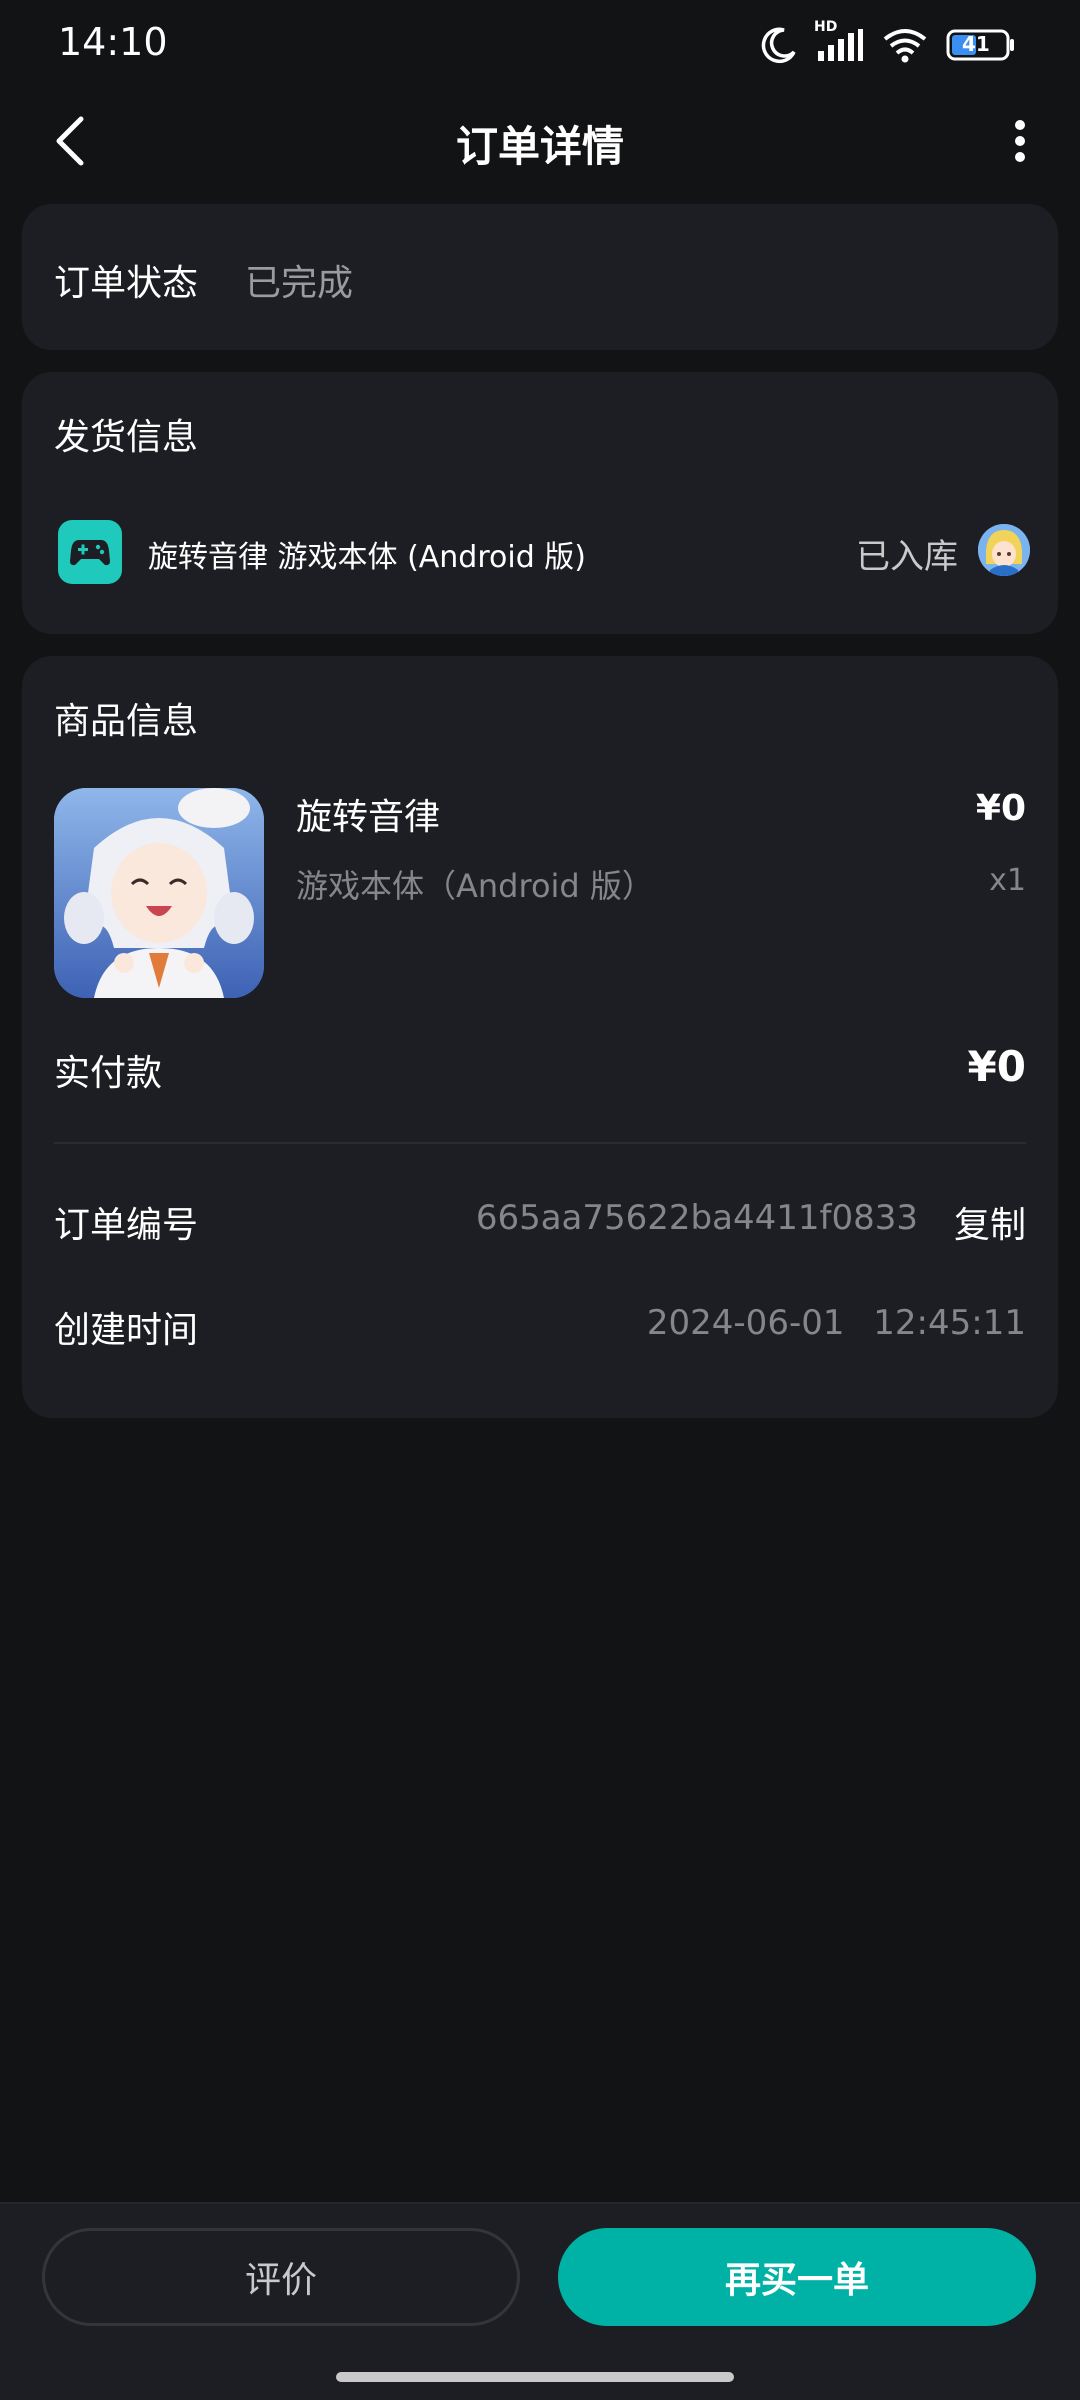 This screenshot has width=1080, height=2400. What do you see at coordinates (475, 886) in the screenshot?
I see `product-variant: 游戏本体（Android 版）` at bounding box center [475, 886].